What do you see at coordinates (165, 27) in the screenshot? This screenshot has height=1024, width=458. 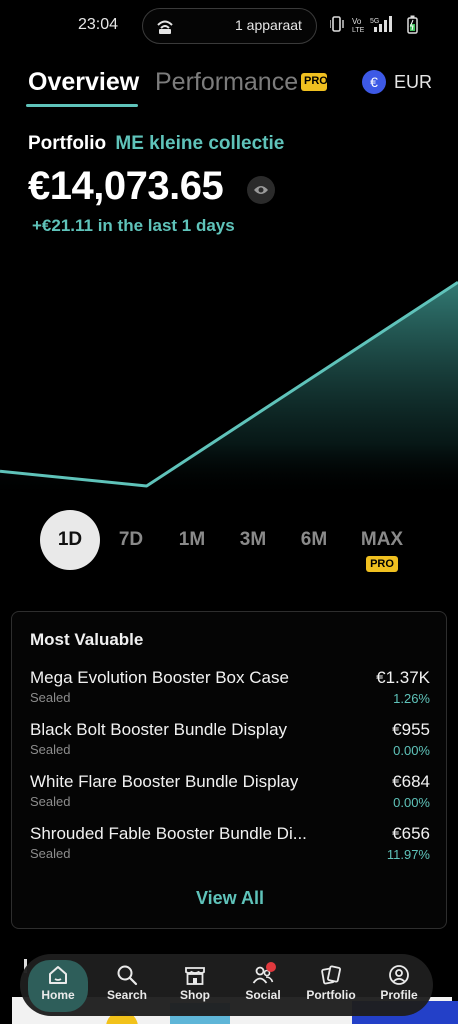 I see `hotspot-icon` at bounding box center [165, 27].